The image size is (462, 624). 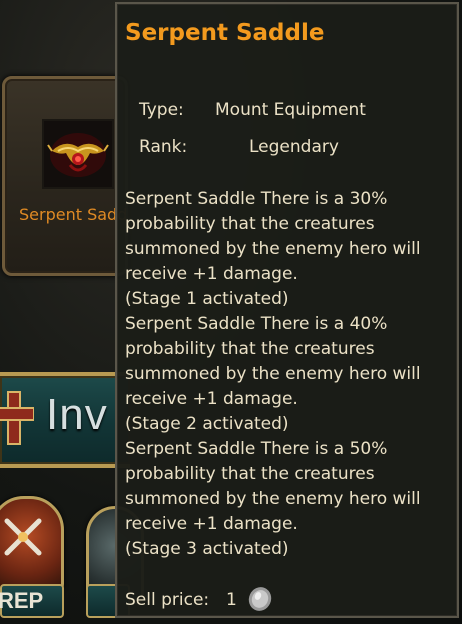 I want to click on saddle-icon, so click(x=78, y=154).